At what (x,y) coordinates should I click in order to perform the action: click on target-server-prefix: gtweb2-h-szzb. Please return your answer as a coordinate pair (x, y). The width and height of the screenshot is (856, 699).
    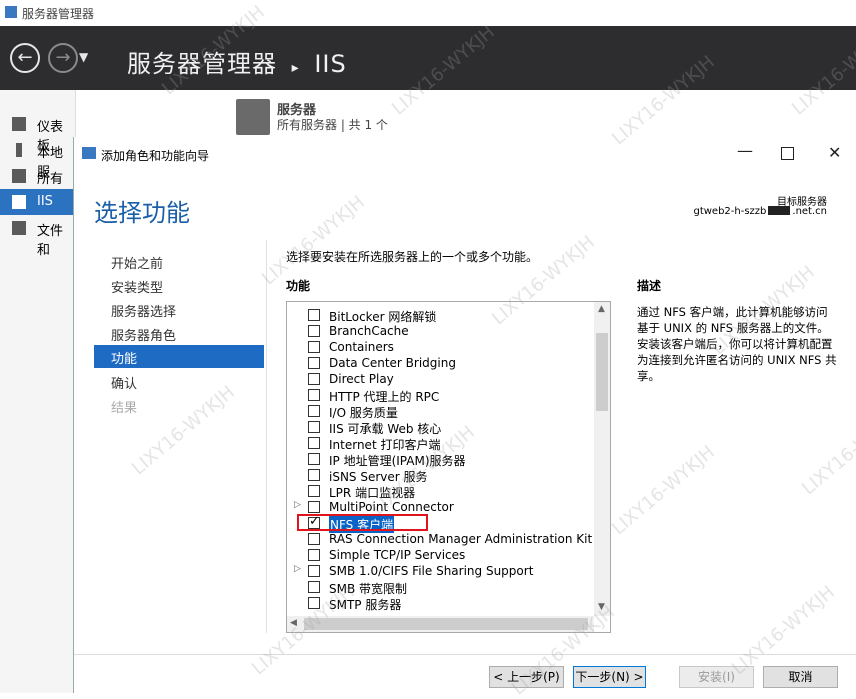
    Looking at the image, I should click on (730, 211).